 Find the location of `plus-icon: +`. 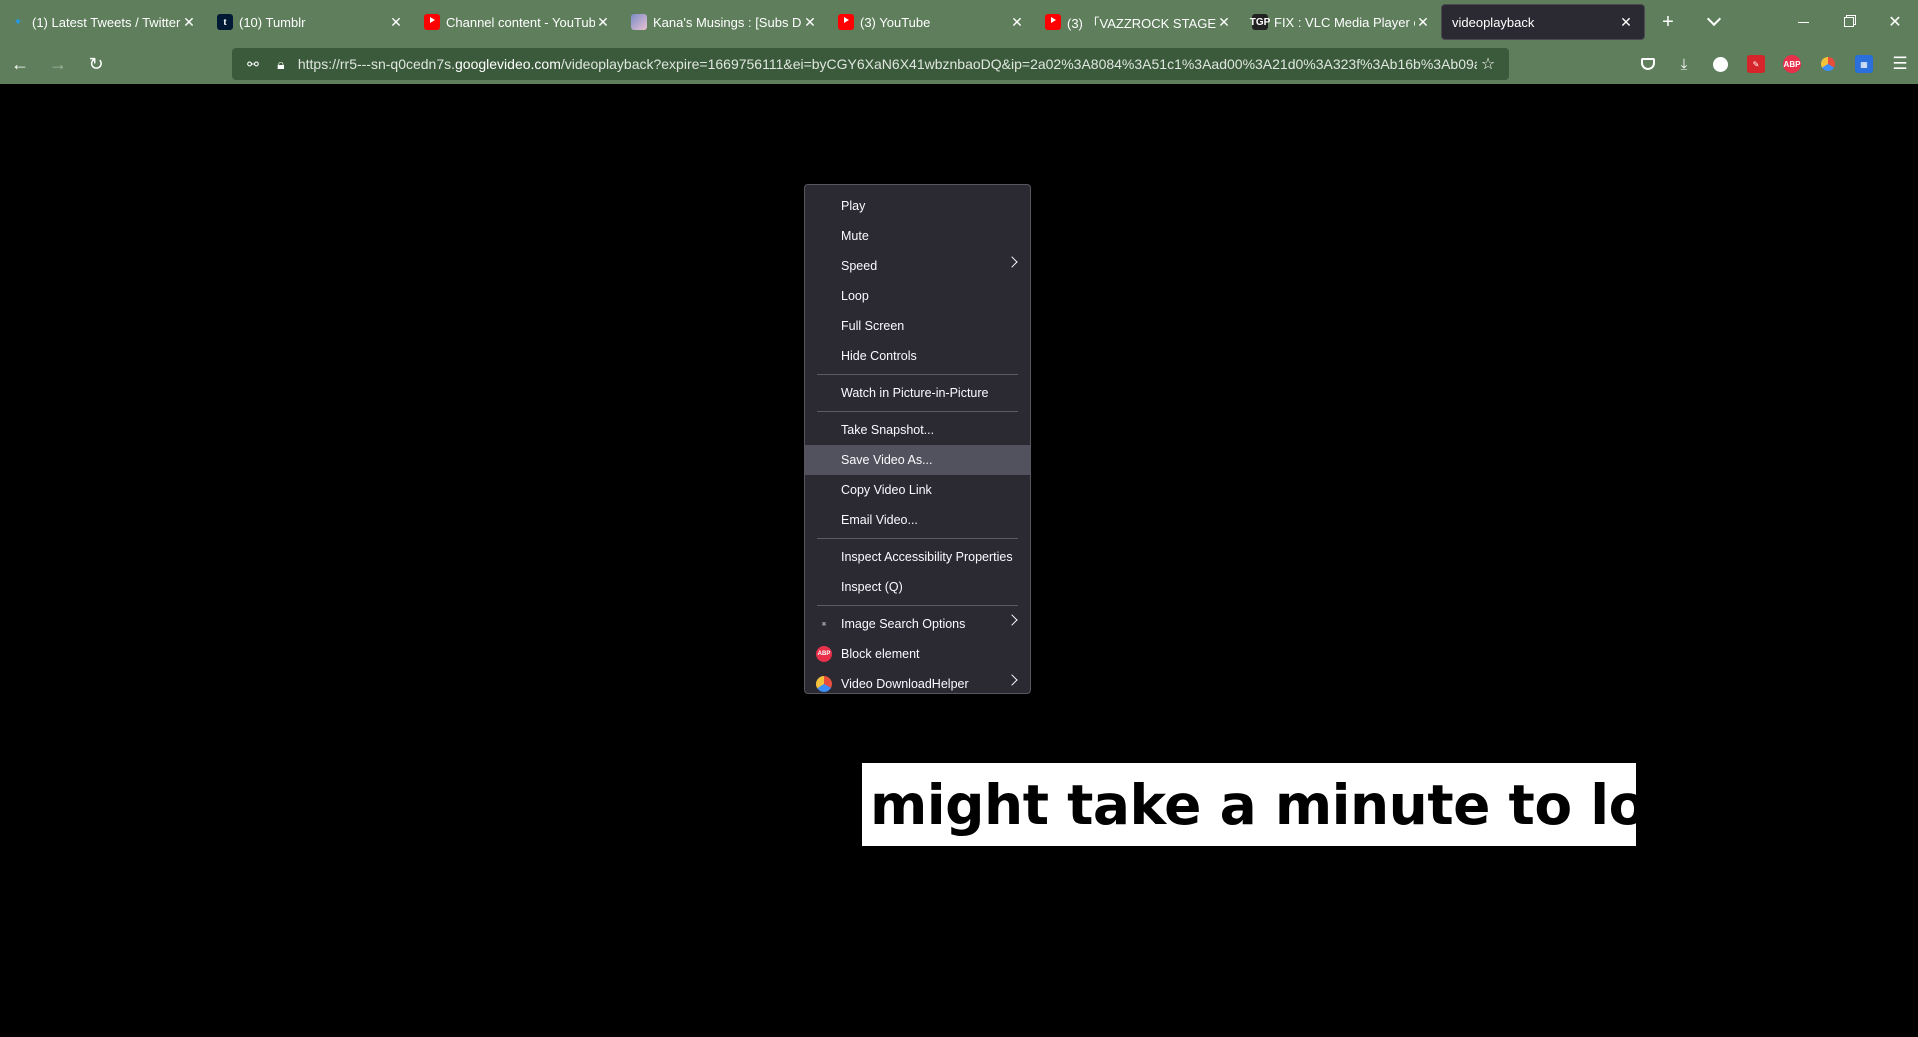

plus-icon: + is located at coordinates (1668, 21).